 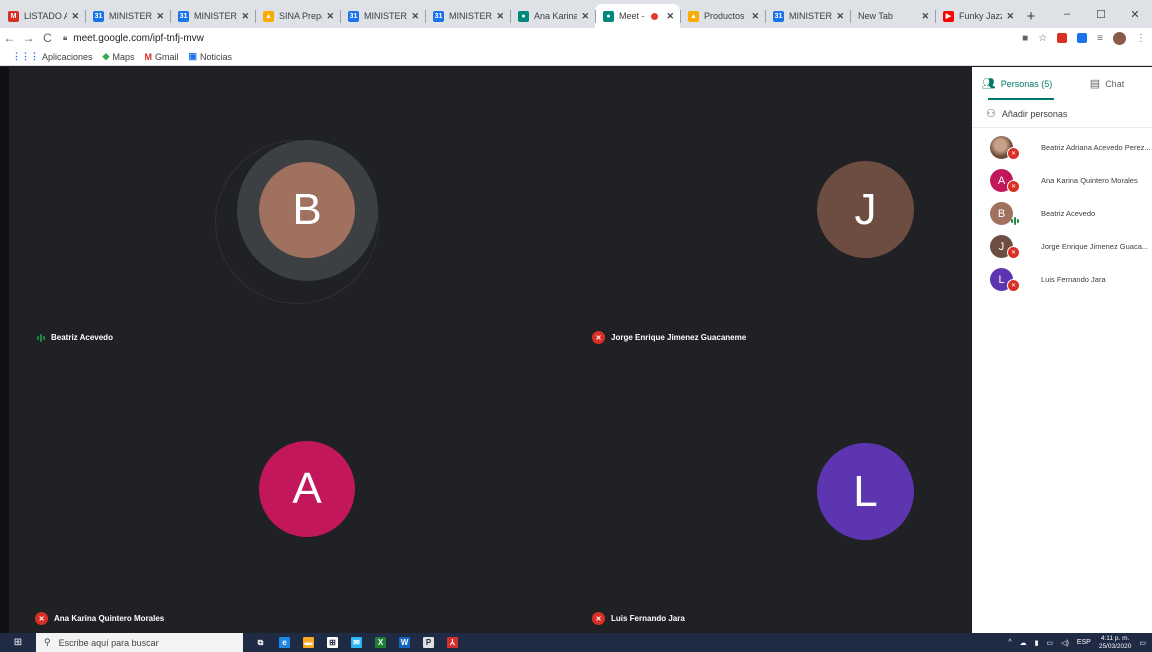 I want to click on tray-chevron-icon: ^, so click(x=1009, y=642).